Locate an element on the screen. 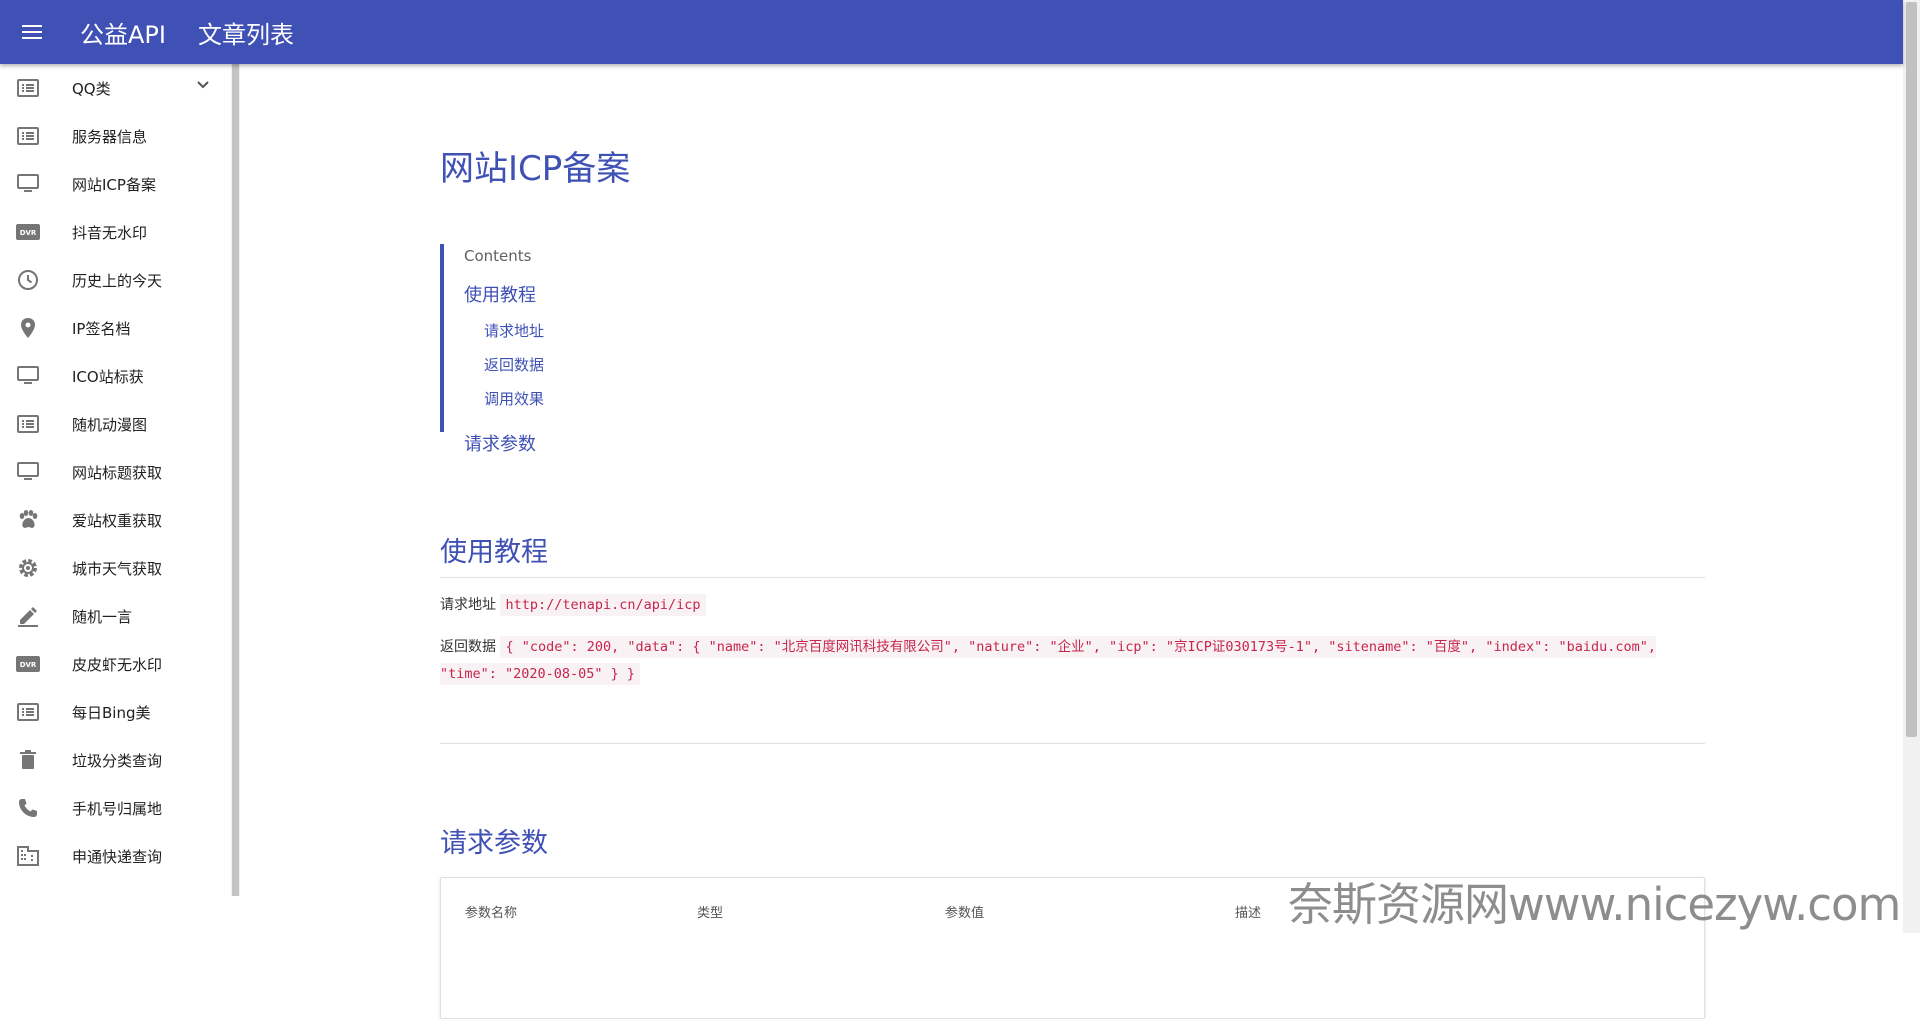 This screenshot has width=1920, height=1019. sidebar-item: 手机号归属地 is located at coordinates (115, 808).